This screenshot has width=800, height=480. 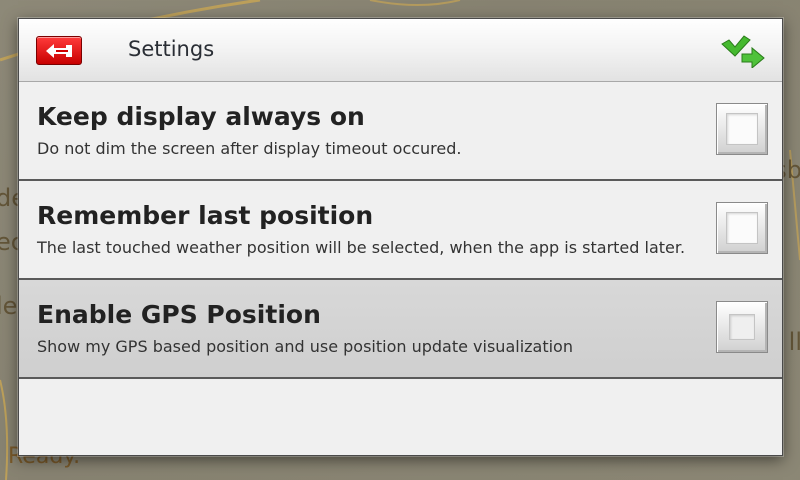 I want to click on map-label-fragment: le, so click(x=9, y=306).